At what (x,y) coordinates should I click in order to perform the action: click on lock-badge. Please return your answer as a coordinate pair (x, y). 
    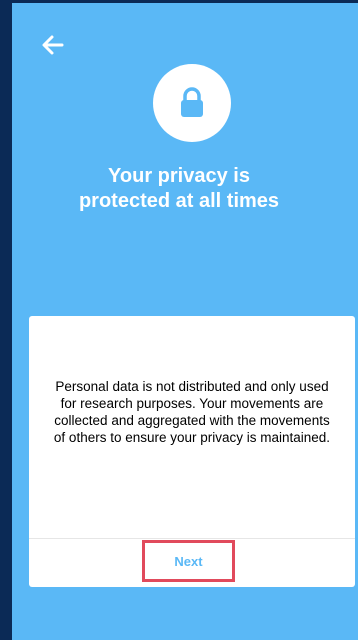
    Looking at the image, I should click on (192, 103).